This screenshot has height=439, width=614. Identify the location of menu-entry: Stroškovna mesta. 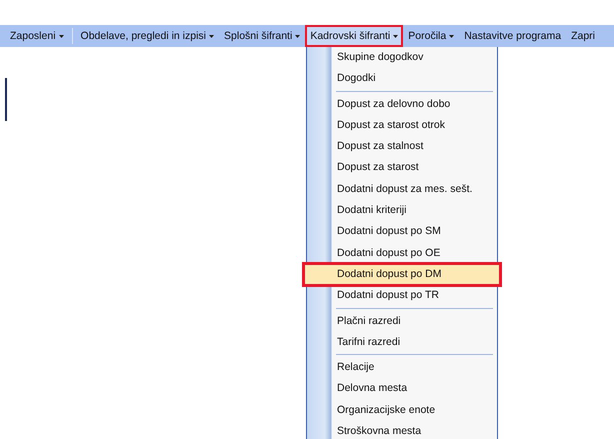
(402, 430).